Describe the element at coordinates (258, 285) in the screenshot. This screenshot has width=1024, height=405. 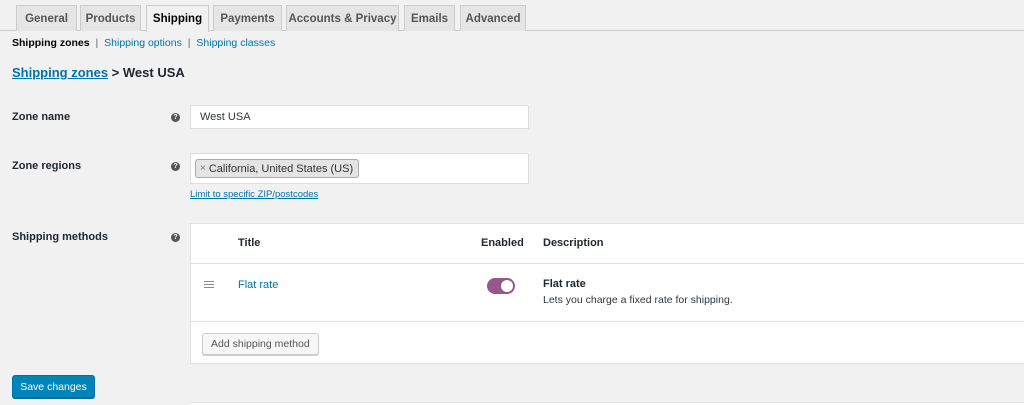
I see `method-title-link: Flat rate` at that location.